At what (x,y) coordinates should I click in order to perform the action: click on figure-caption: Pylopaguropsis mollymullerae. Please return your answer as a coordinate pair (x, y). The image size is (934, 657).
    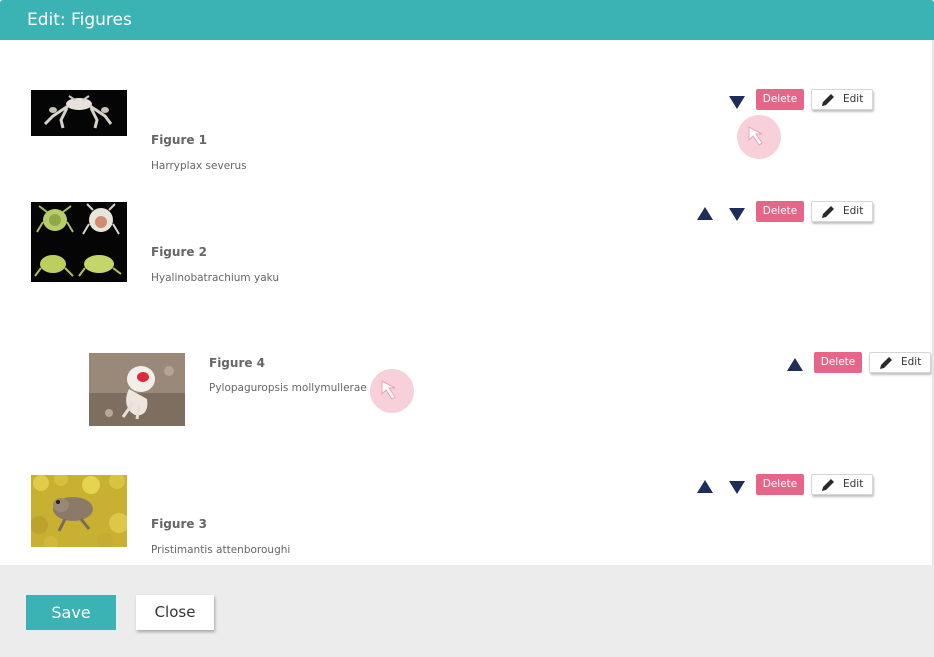
    Looking at the image, I should click on (288, 388).